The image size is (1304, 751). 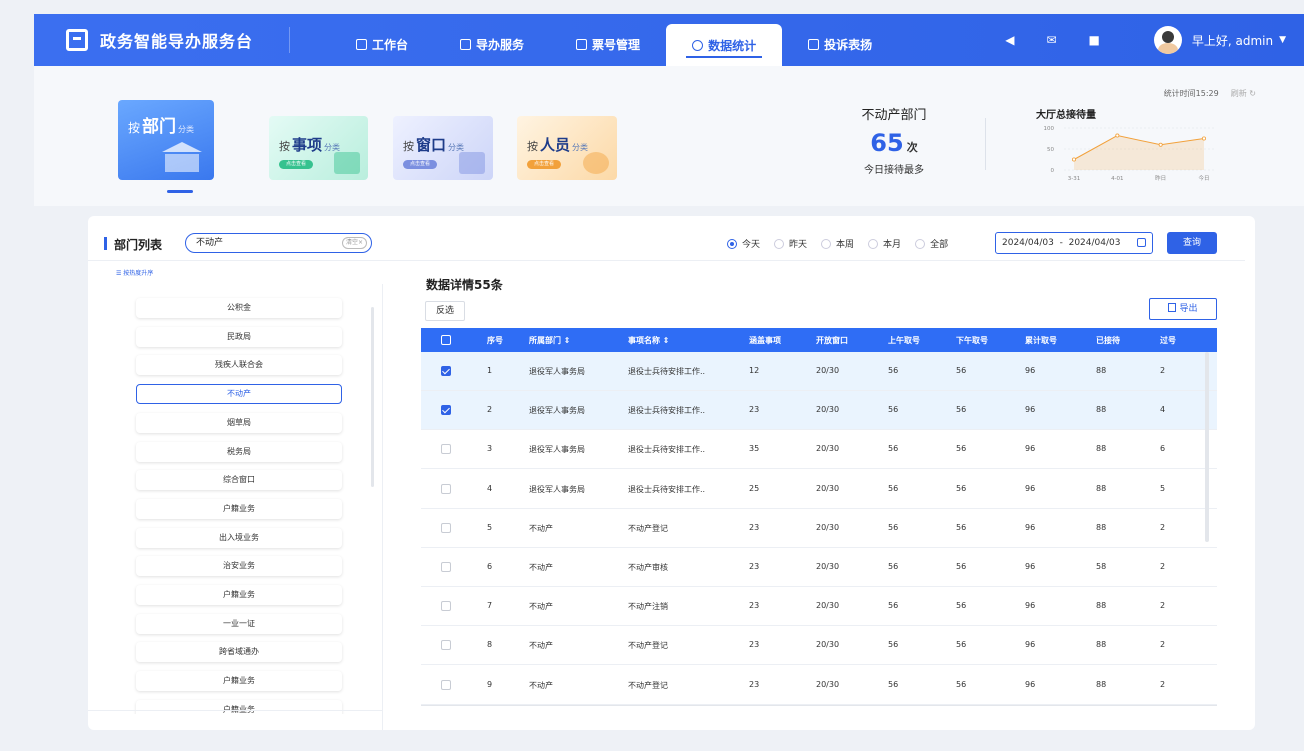 What do you see at coordinates (382, 44) in the screenshot?
I see `nav-tab-workbench: 工作台` at bounding box center [382, 44].